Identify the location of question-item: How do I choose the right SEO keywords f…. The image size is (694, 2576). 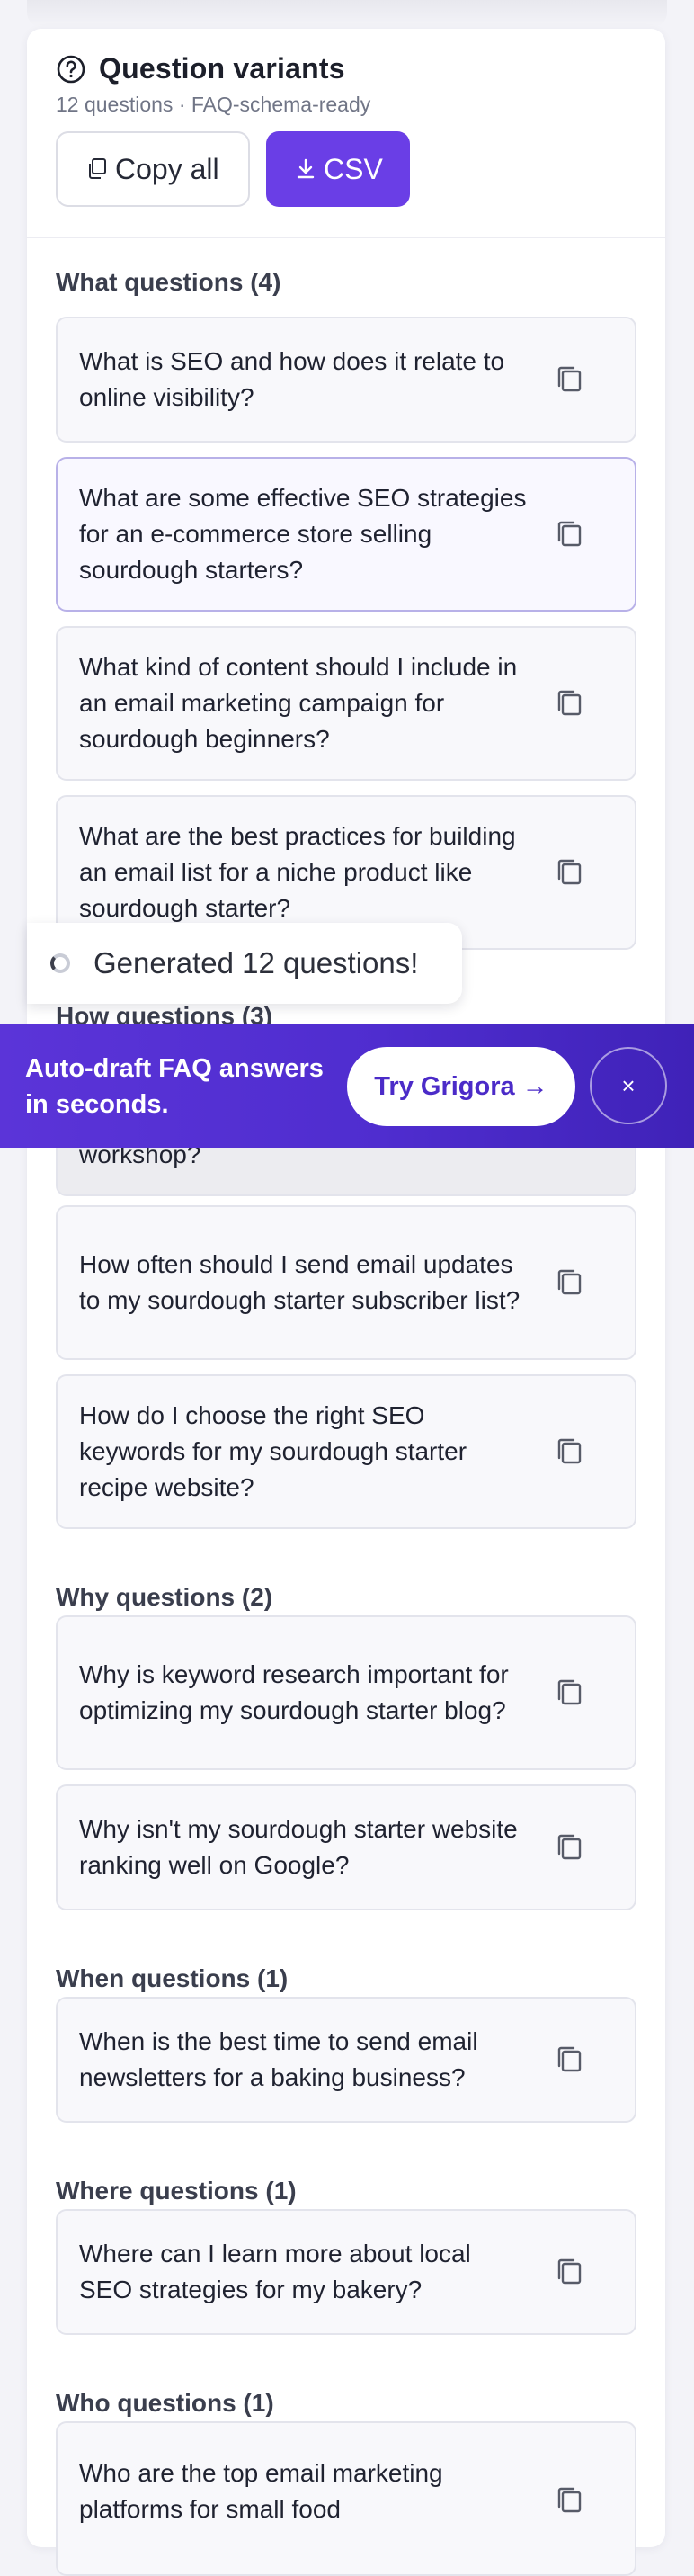
(346, 1451).